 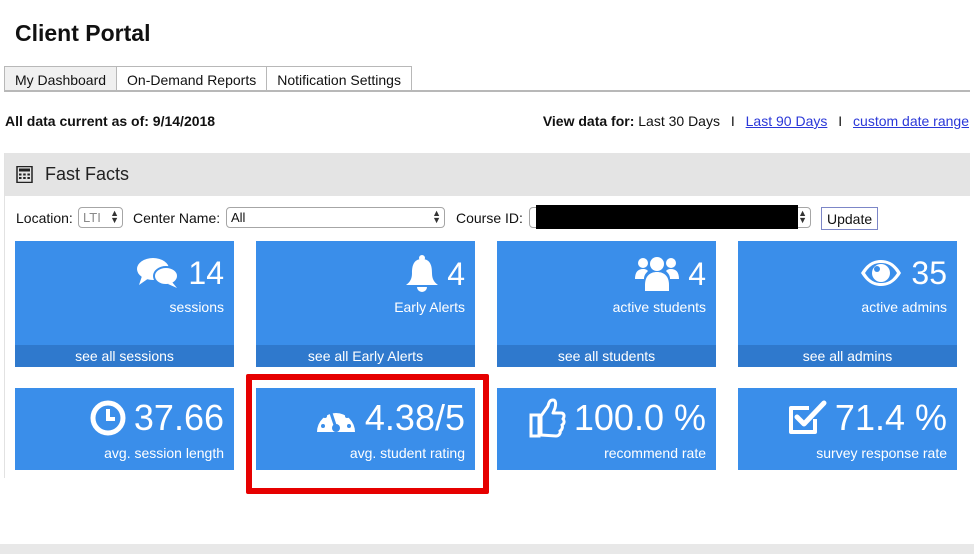 I want to click on eye-icon, so click(x=881, y=273).